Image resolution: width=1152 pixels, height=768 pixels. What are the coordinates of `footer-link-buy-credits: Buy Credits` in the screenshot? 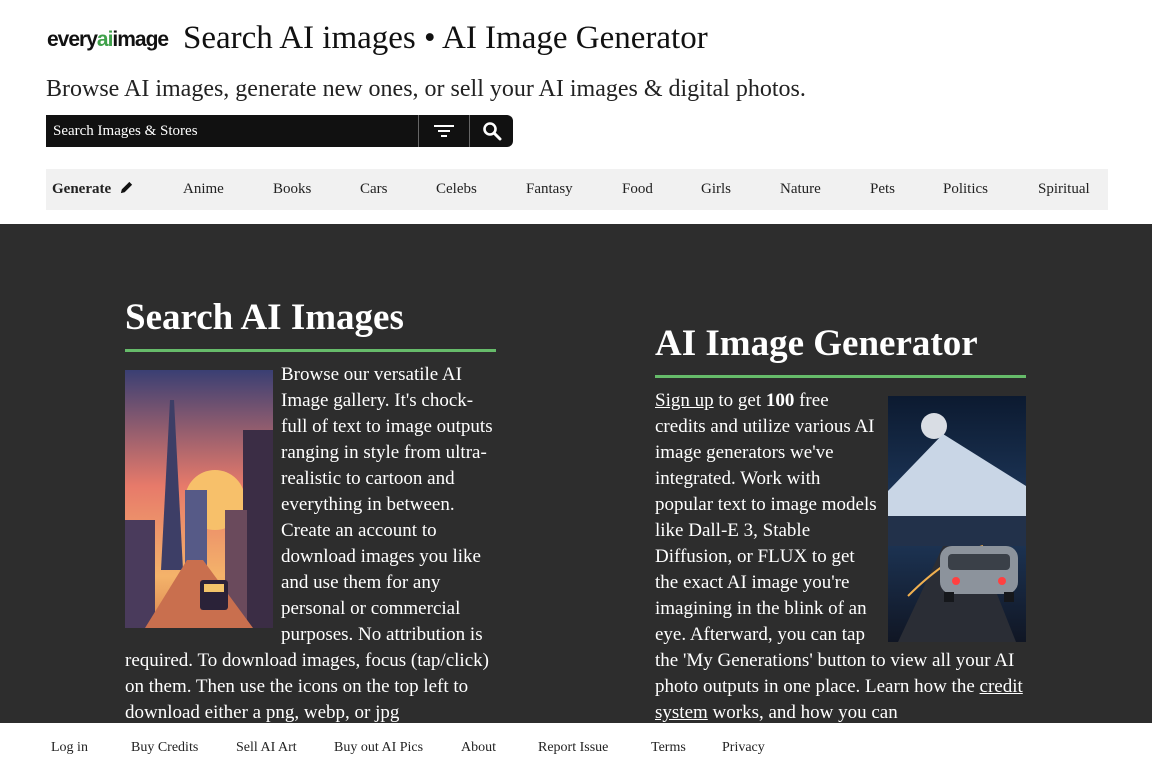 It's located at (164, 748).